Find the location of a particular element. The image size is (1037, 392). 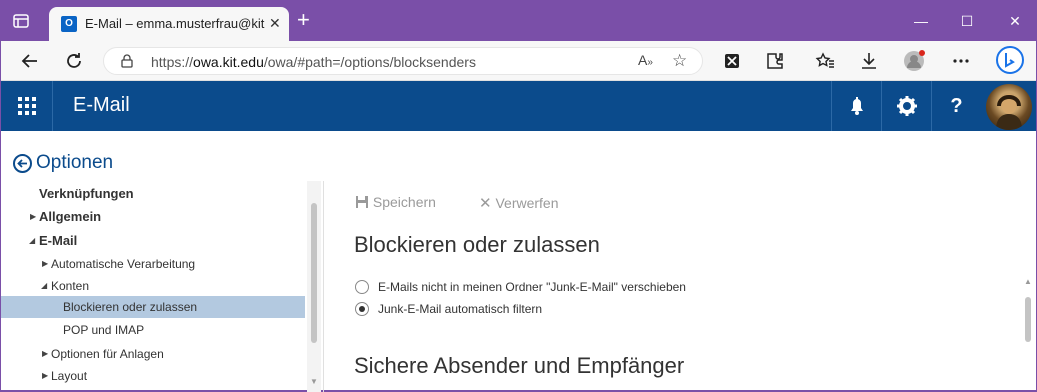

url-path: /owa/#path=/options/blocksenders is located at coordinates (369, 62).